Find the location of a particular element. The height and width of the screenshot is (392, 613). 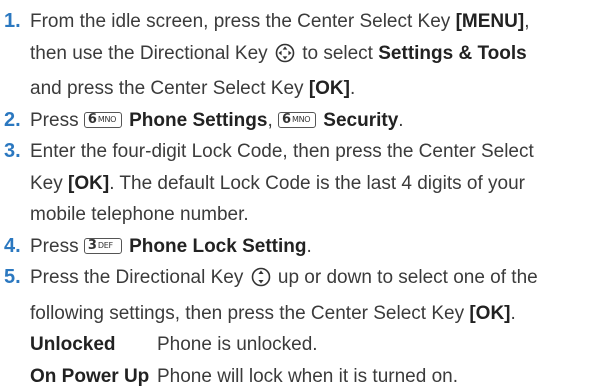

step-1-line-3: and press the Center Select Key [OK]. is located at coordinates (321, 89).